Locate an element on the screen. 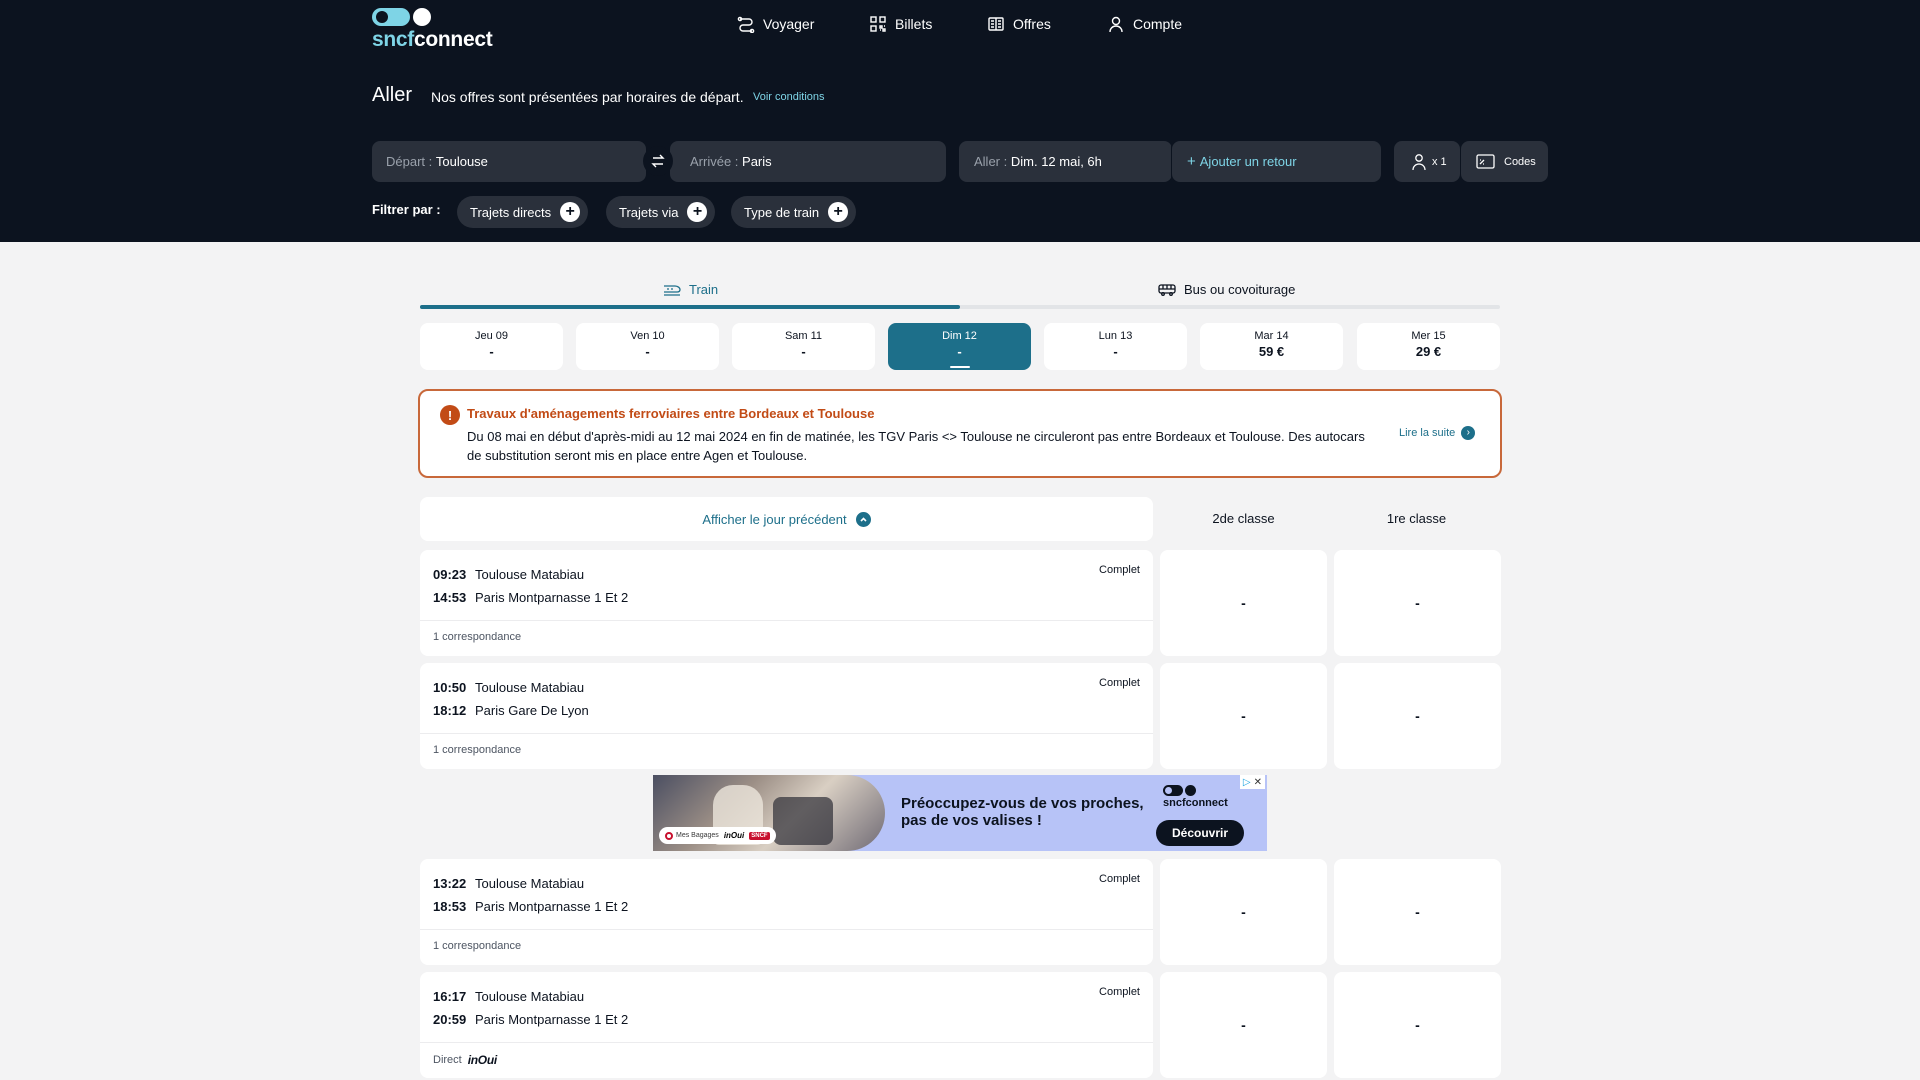 The height and width of the screenshot is (1080, 1920). column-header-1re-classe: 1re classe is located at coordinates (1416, 518).